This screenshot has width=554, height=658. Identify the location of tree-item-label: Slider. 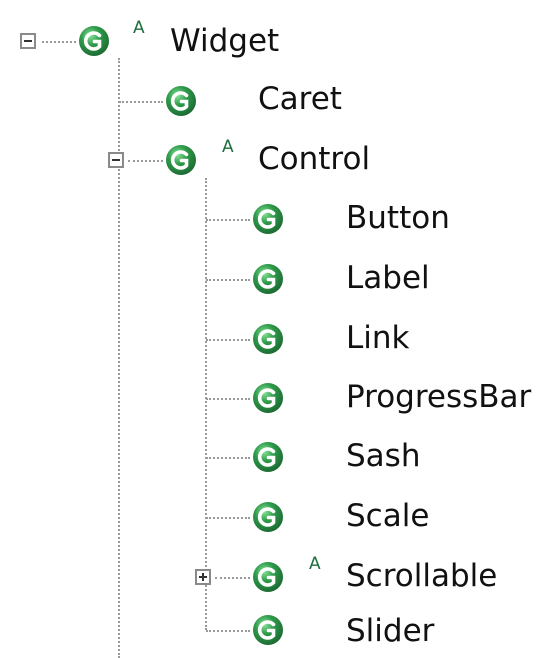
(390, 631).